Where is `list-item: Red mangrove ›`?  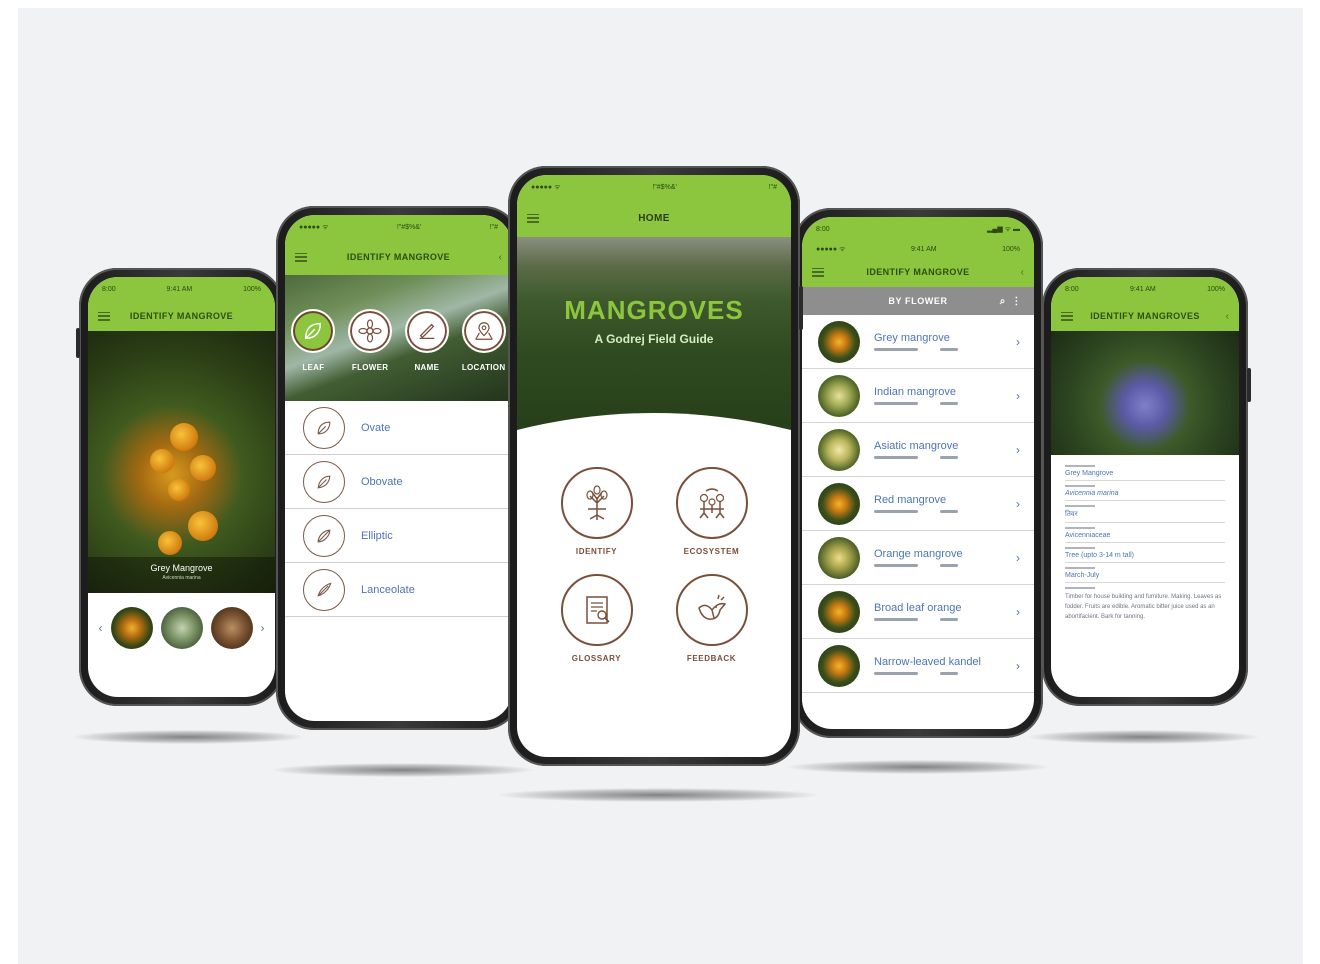
list-item: Red mangrove › is located at coordinates (918, 504).